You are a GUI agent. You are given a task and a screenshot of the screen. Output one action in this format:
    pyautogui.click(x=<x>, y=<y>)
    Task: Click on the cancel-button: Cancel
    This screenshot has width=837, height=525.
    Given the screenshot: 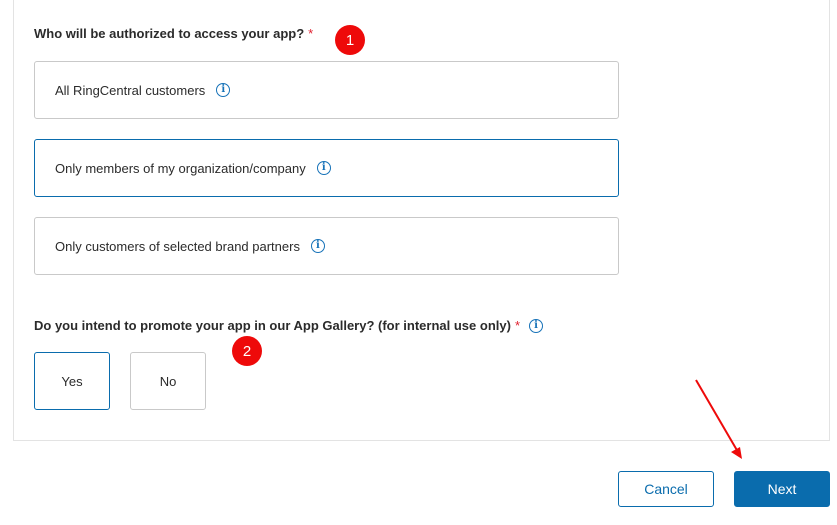 What is the action you would take?
    pyautogui.click(x=666, y=489)
    